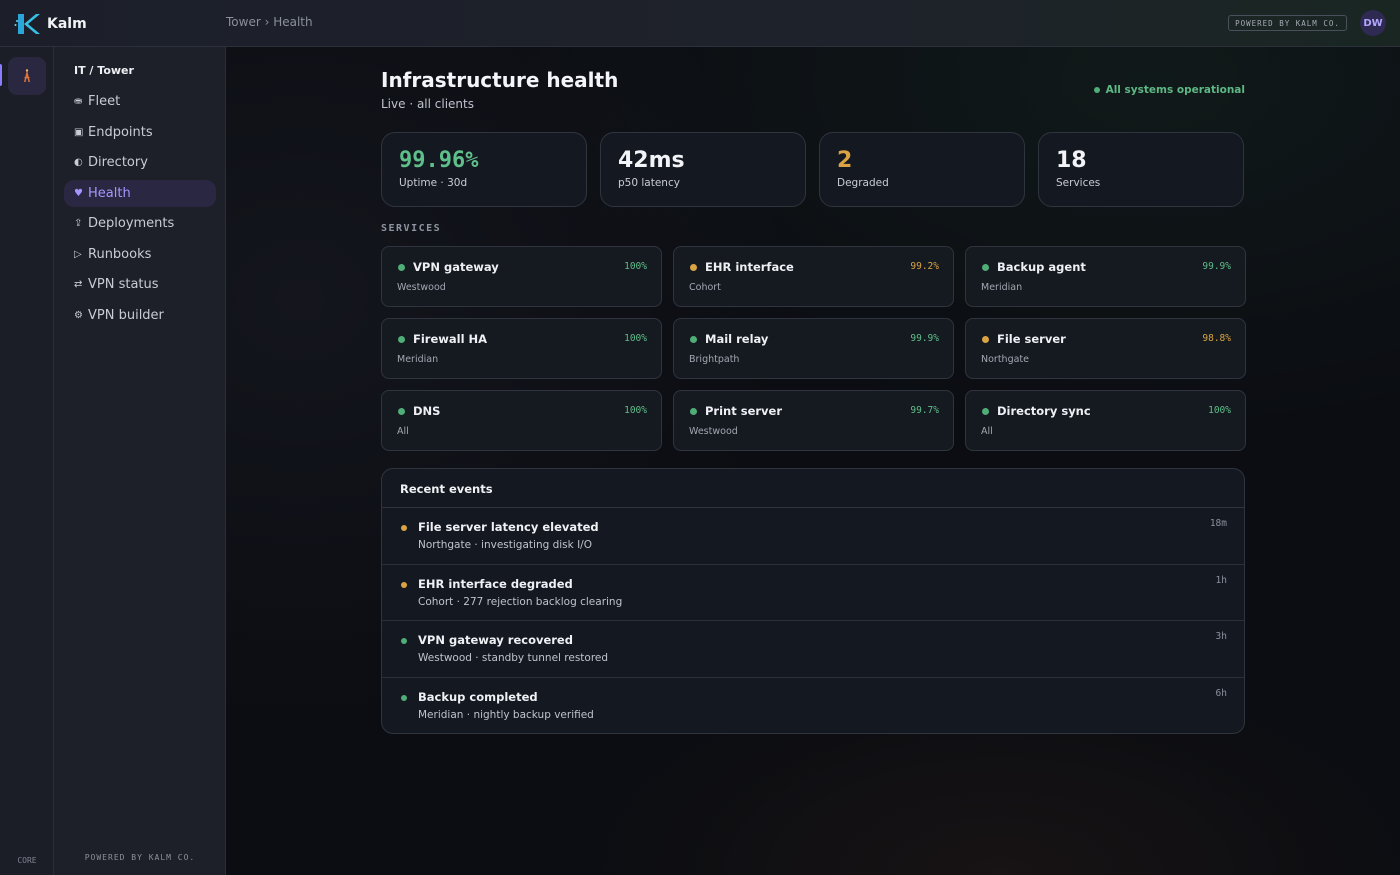  What do you see at coordinates (27, 860) in the screenshot?
I see `rail-footer: CORE` at bounding box center [27, 860].